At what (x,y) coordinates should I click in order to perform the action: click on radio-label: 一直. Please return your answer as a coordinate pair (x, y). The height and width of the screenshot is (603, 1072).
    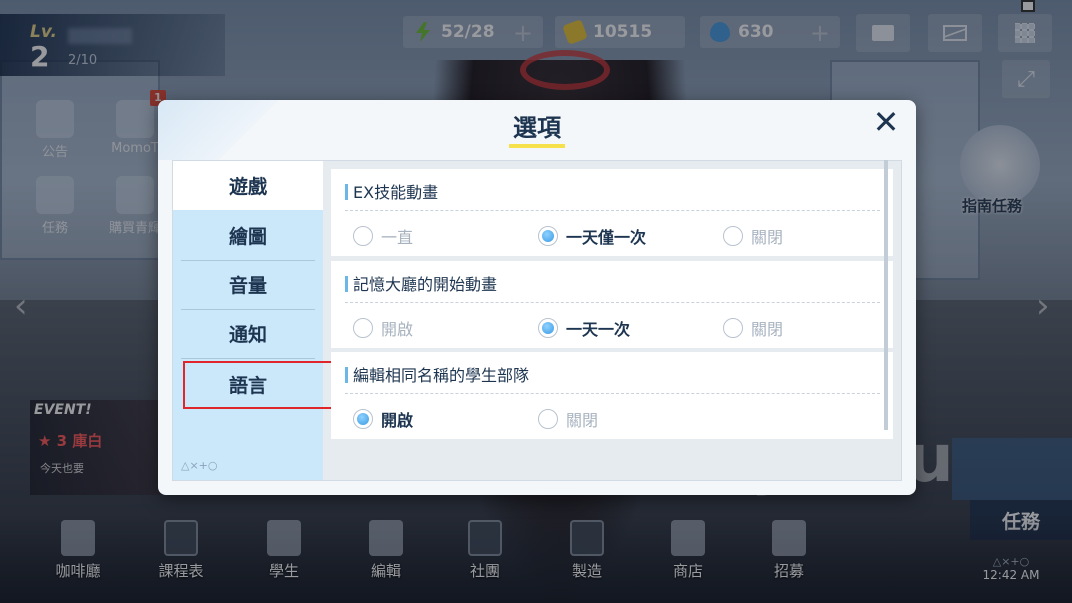
    Looking at the image, I should click on (397, 237).